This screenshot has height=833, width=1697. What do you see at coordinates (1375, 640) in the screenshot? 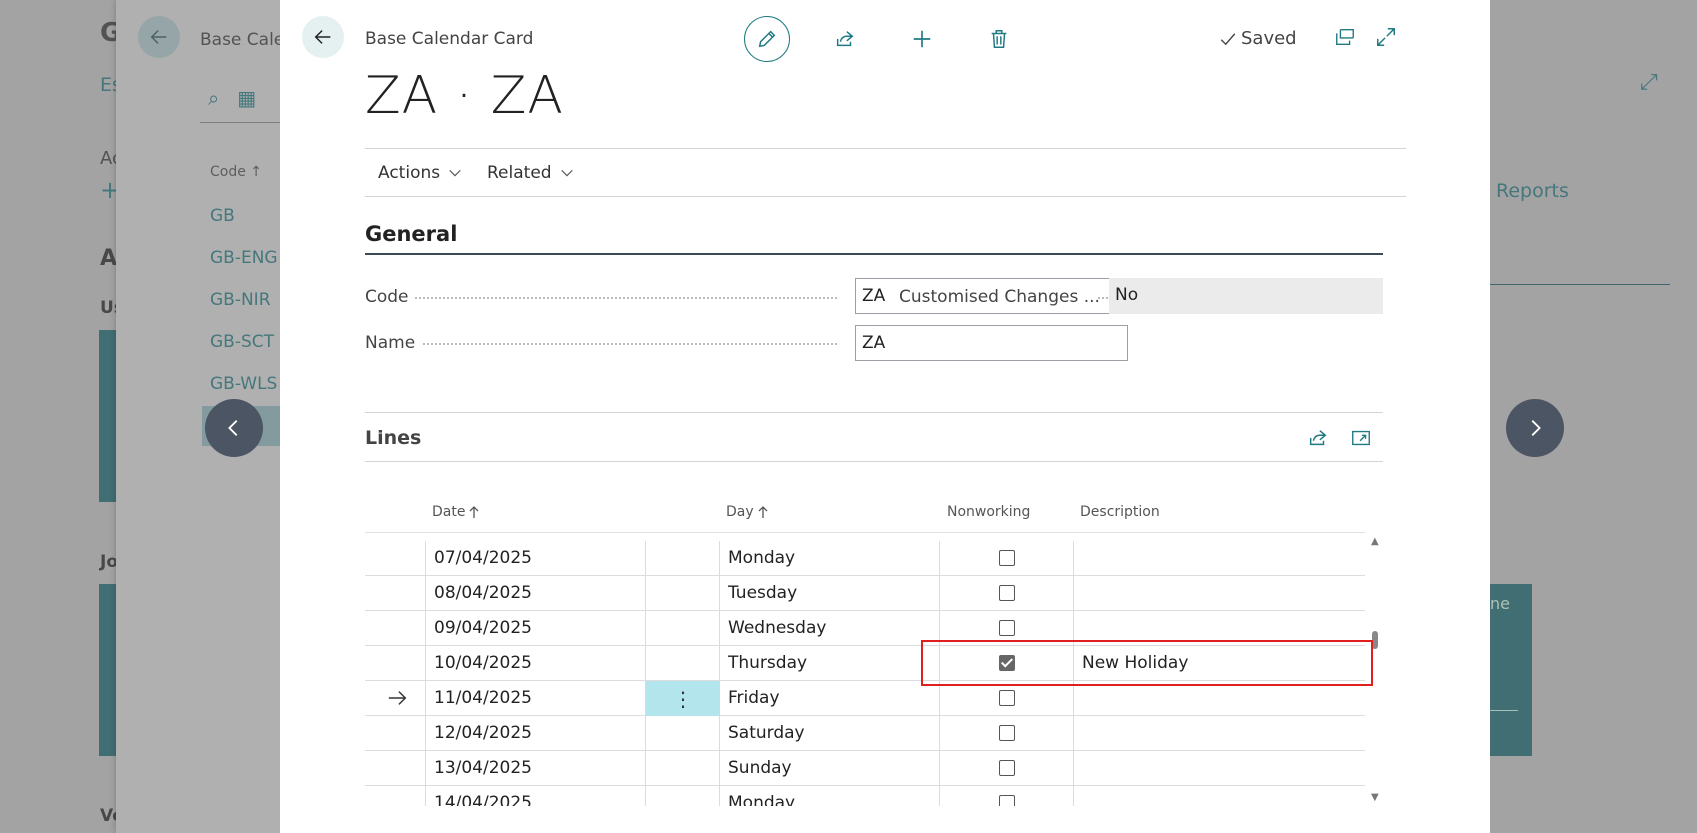
I see `scrollbar-thumb` at bounding box center [1375, 640].